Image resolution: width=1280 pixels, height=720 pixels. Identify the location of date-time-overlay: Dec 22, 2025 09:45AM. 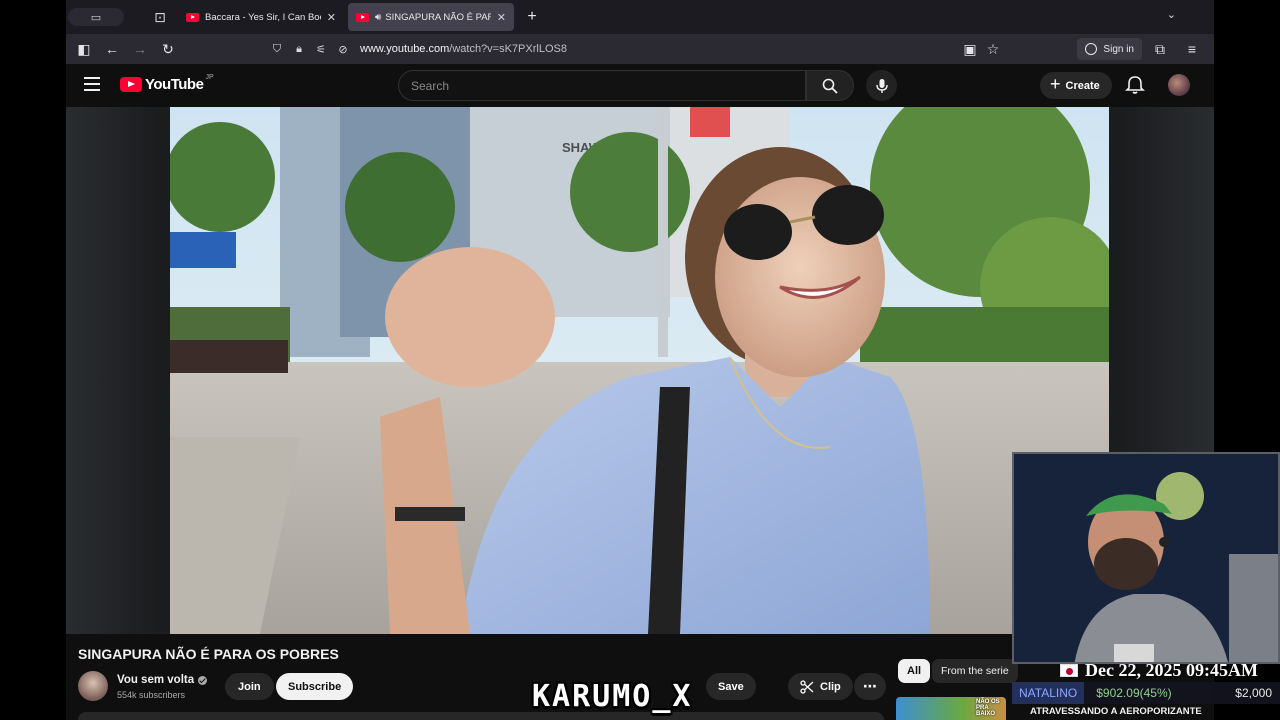
(1171, 670).